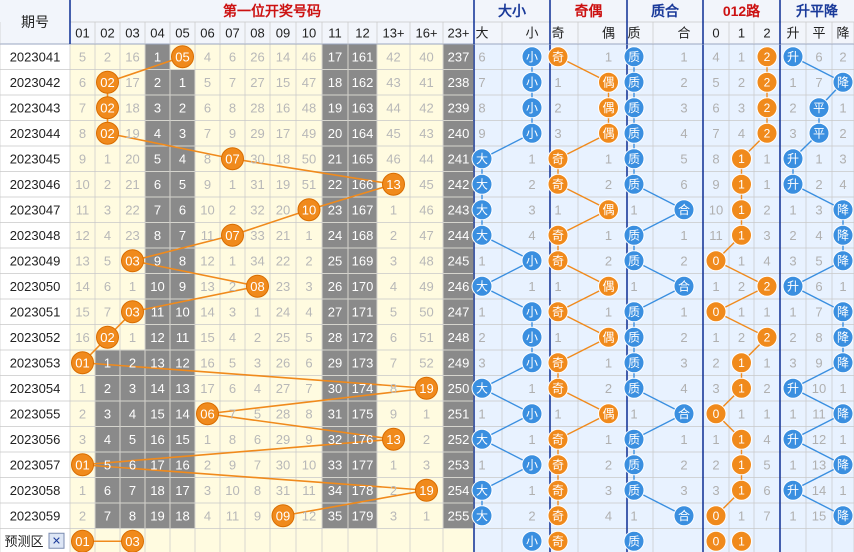 Image resolution: width=854 pixels, height=552 pixels. Describe the element at coordinates (481, 56) in the screenshot. I see `size-miss-count: 6` at that location.